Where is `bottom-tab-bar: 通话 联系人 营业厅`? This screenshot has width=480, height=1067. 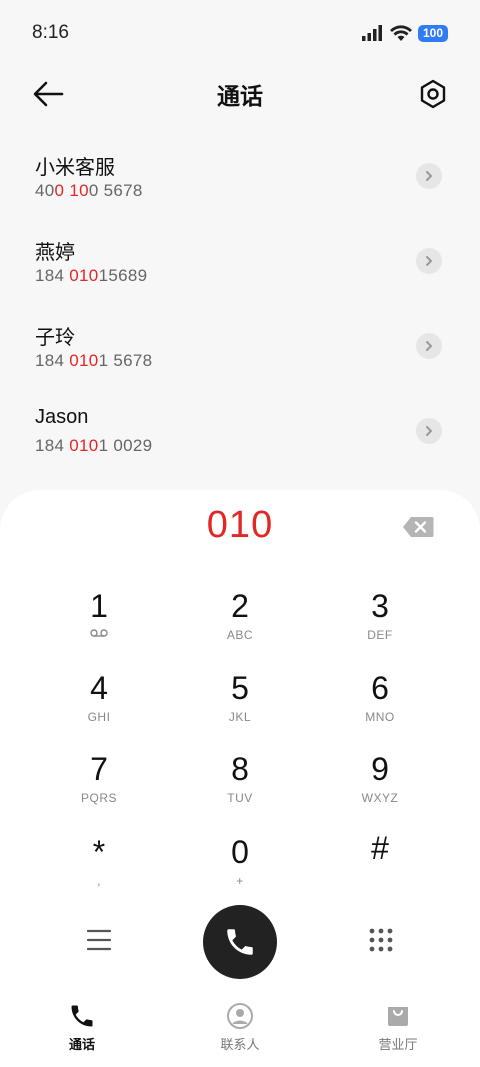
bottom-tab-bar: 通话 联系人 营业厅 is located at coordinates (240, 1028).